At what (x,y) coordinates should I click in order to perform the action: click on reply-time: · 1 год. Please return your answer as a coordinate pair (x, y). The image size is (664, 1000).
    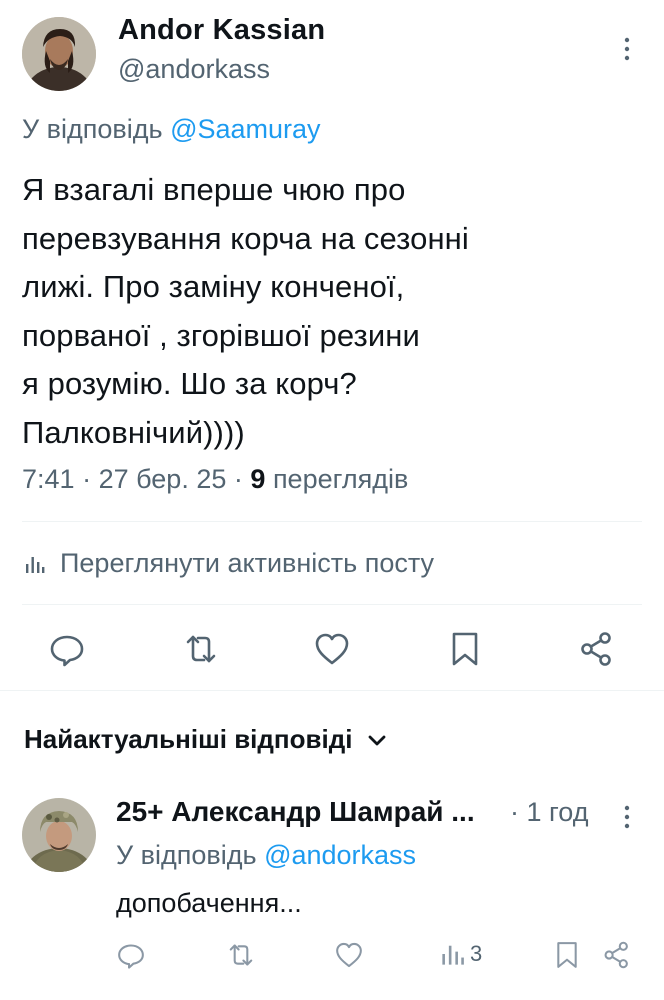
    Looking at the image, I should click on (549, 812).